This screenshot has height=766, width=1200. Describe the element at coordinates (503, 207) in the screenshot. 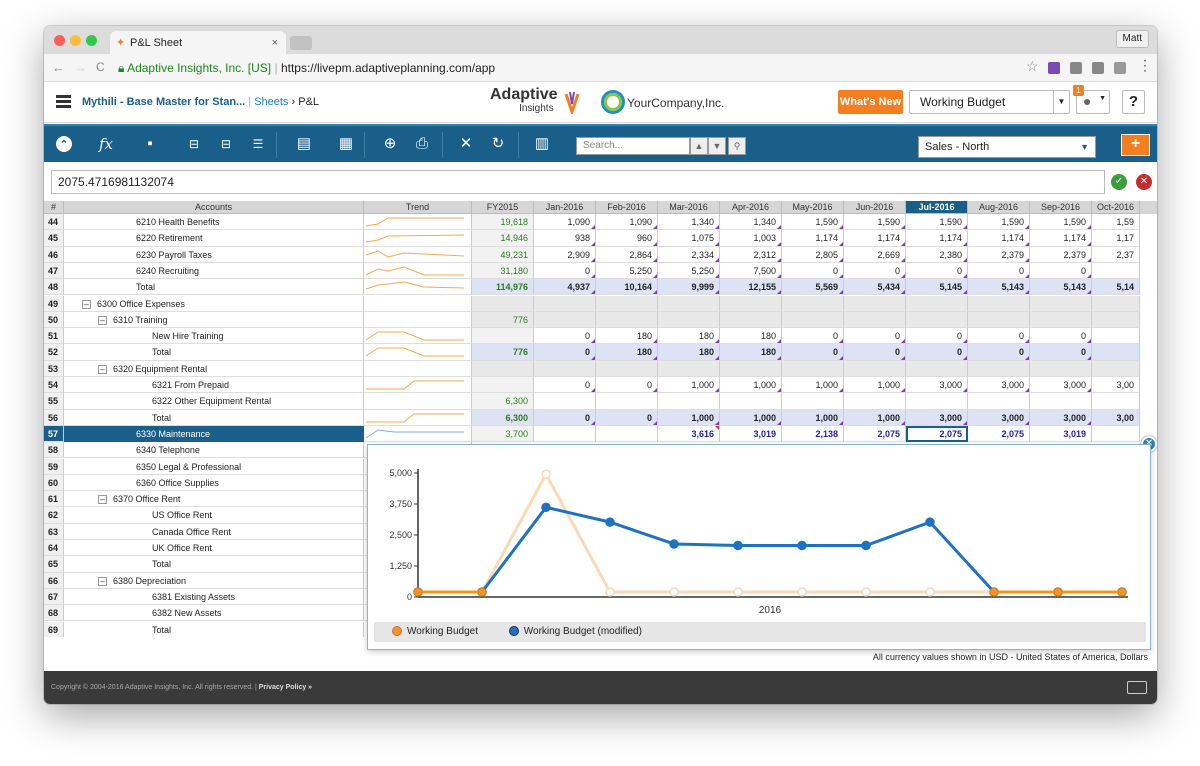

I see `column-header: FY2015` at that location.